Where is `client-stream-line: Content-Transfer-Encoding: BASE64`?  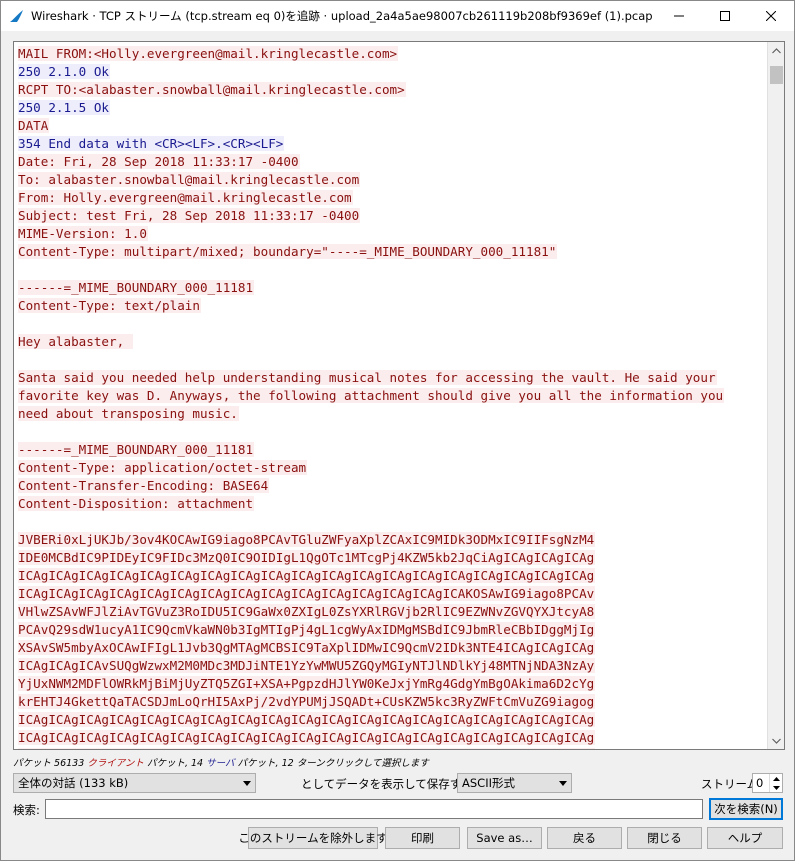
client-stream-line: Content-Transfer-Encoding: BASE64 is located at coordinates (392, 486).